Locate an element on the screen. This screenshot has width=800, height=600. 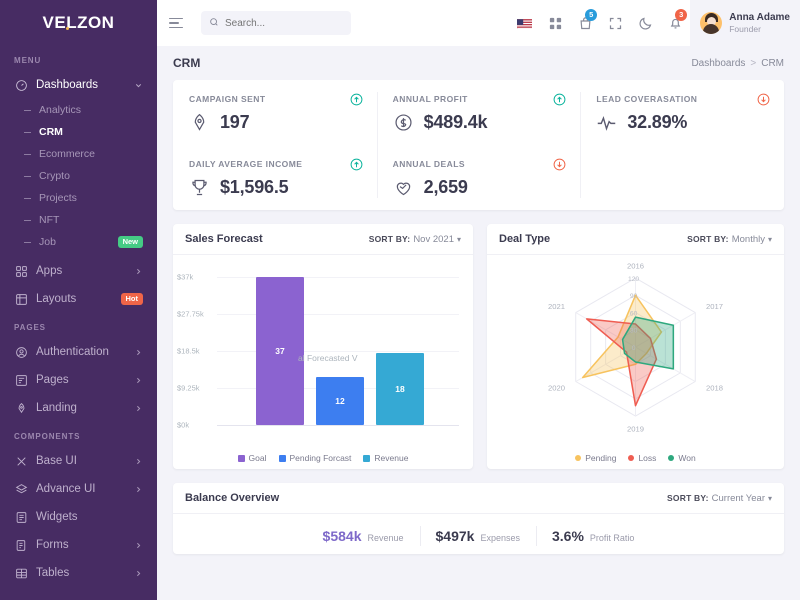
brand-name: VELZON is located at coordinates (78, 22).